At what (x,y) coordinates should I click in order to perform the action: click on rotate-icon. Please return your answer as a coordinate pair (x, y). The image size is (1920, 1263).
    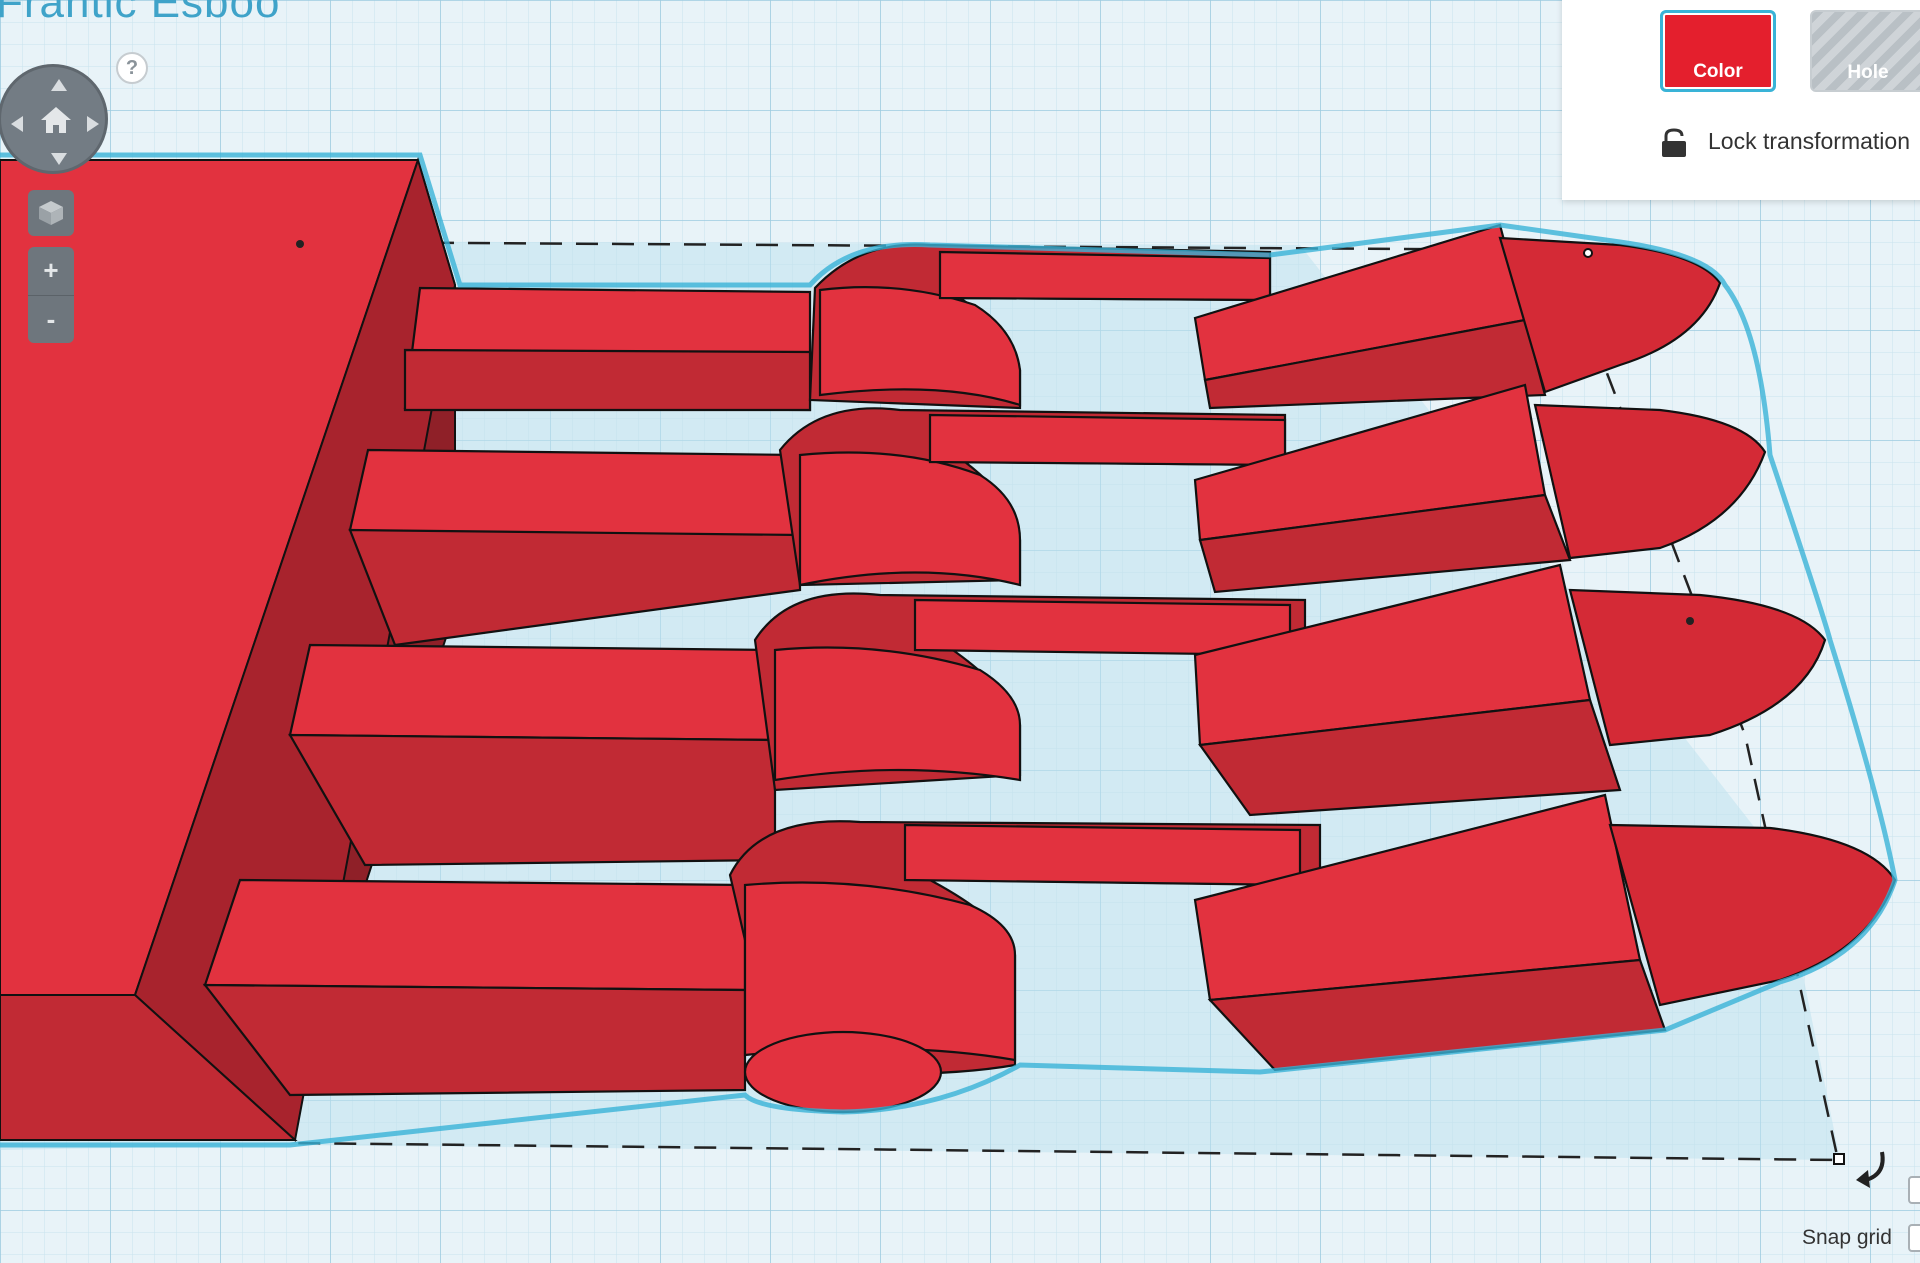
    Looking at the image, I should click on (1873, 1170).